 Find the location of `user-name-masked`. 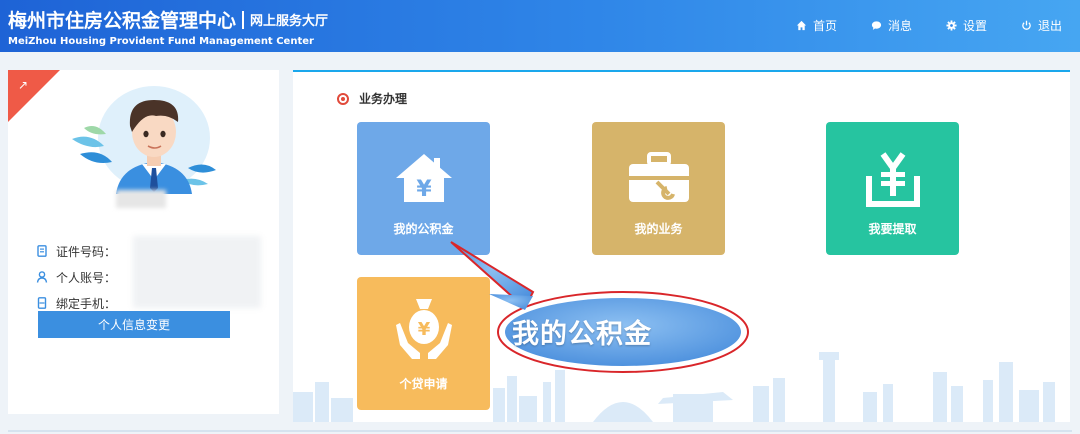

user-name-masked is located at coordinates (141, 199).